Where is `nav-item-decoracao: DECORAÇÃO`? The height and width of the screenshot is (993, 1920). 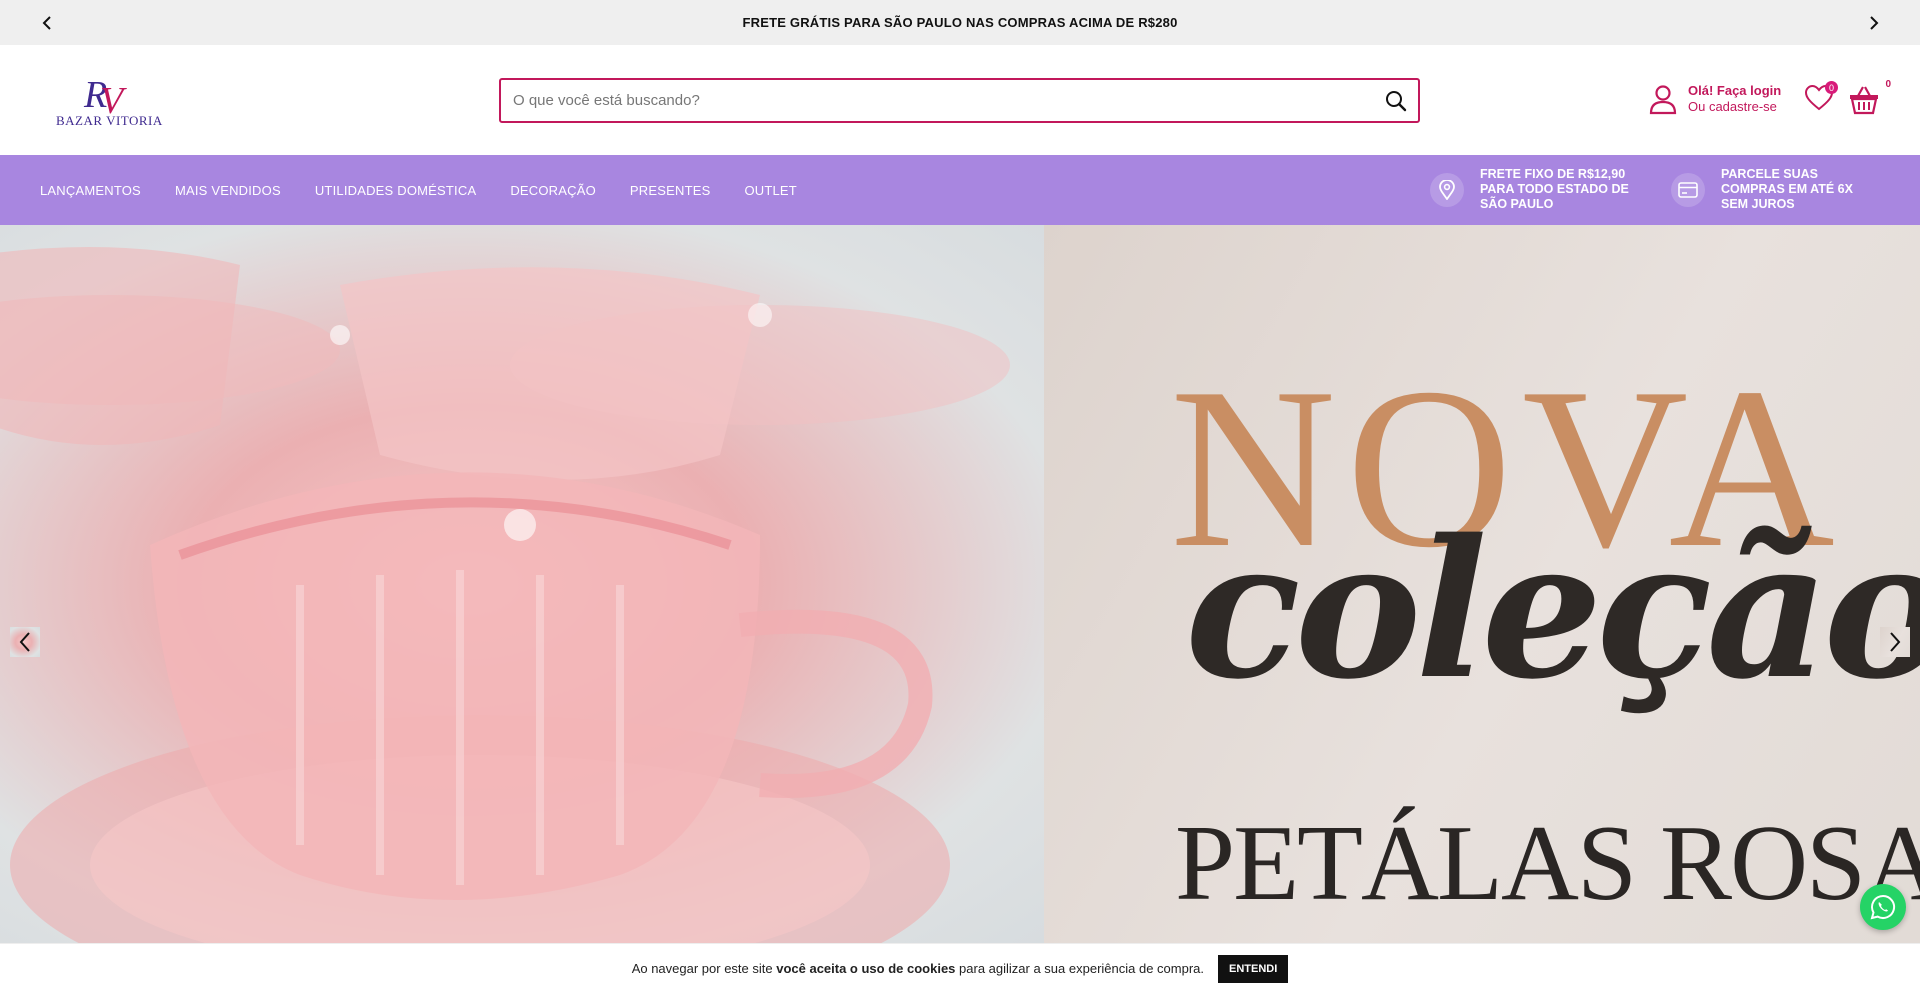
nav-item-decoracao: DECORAÇÃO is located at coordinates (553, 190).